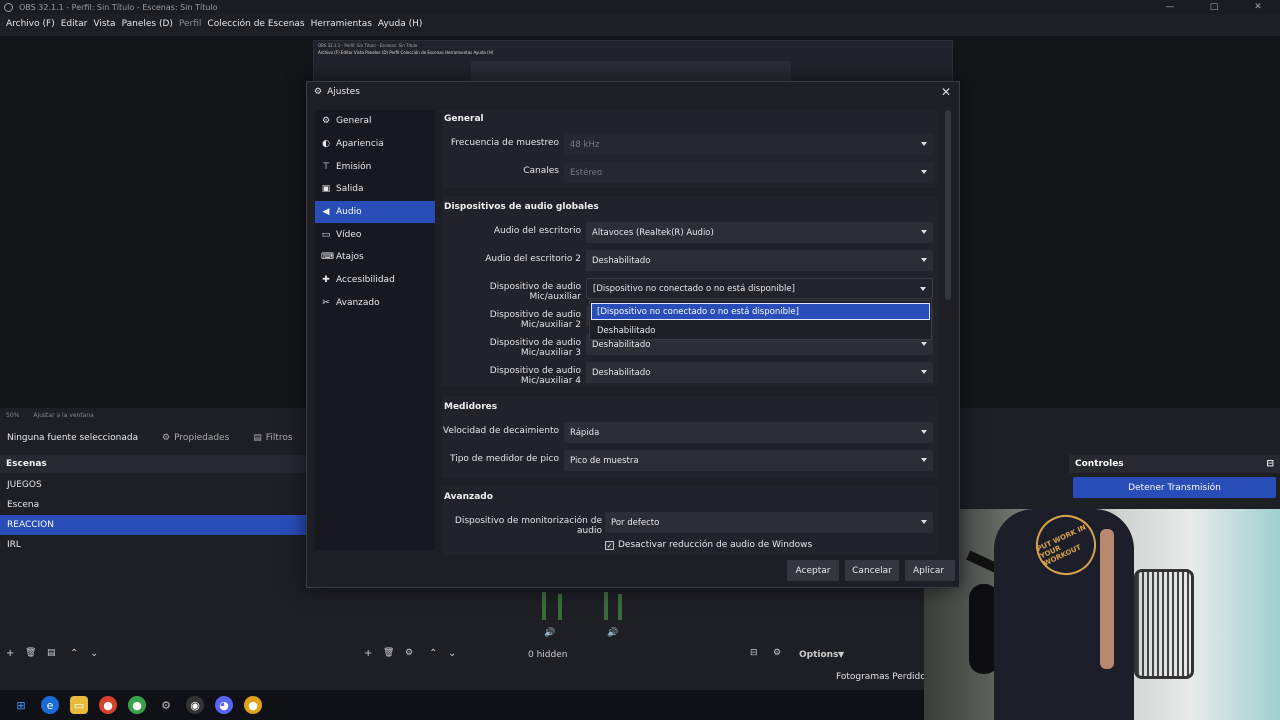 The height and width of the screenshot is (720, 1280). What do you see at coordinates (51, 653) in the screenshot?
I see `scene-filter-icon: ▤` at bounding box center [51, 653].